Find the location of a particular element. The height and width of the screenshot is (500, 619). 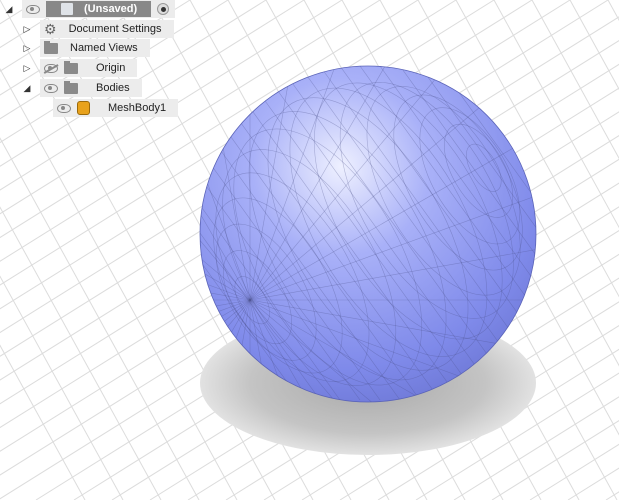

hidden-eye-icon is located at coordinates (51, 68).